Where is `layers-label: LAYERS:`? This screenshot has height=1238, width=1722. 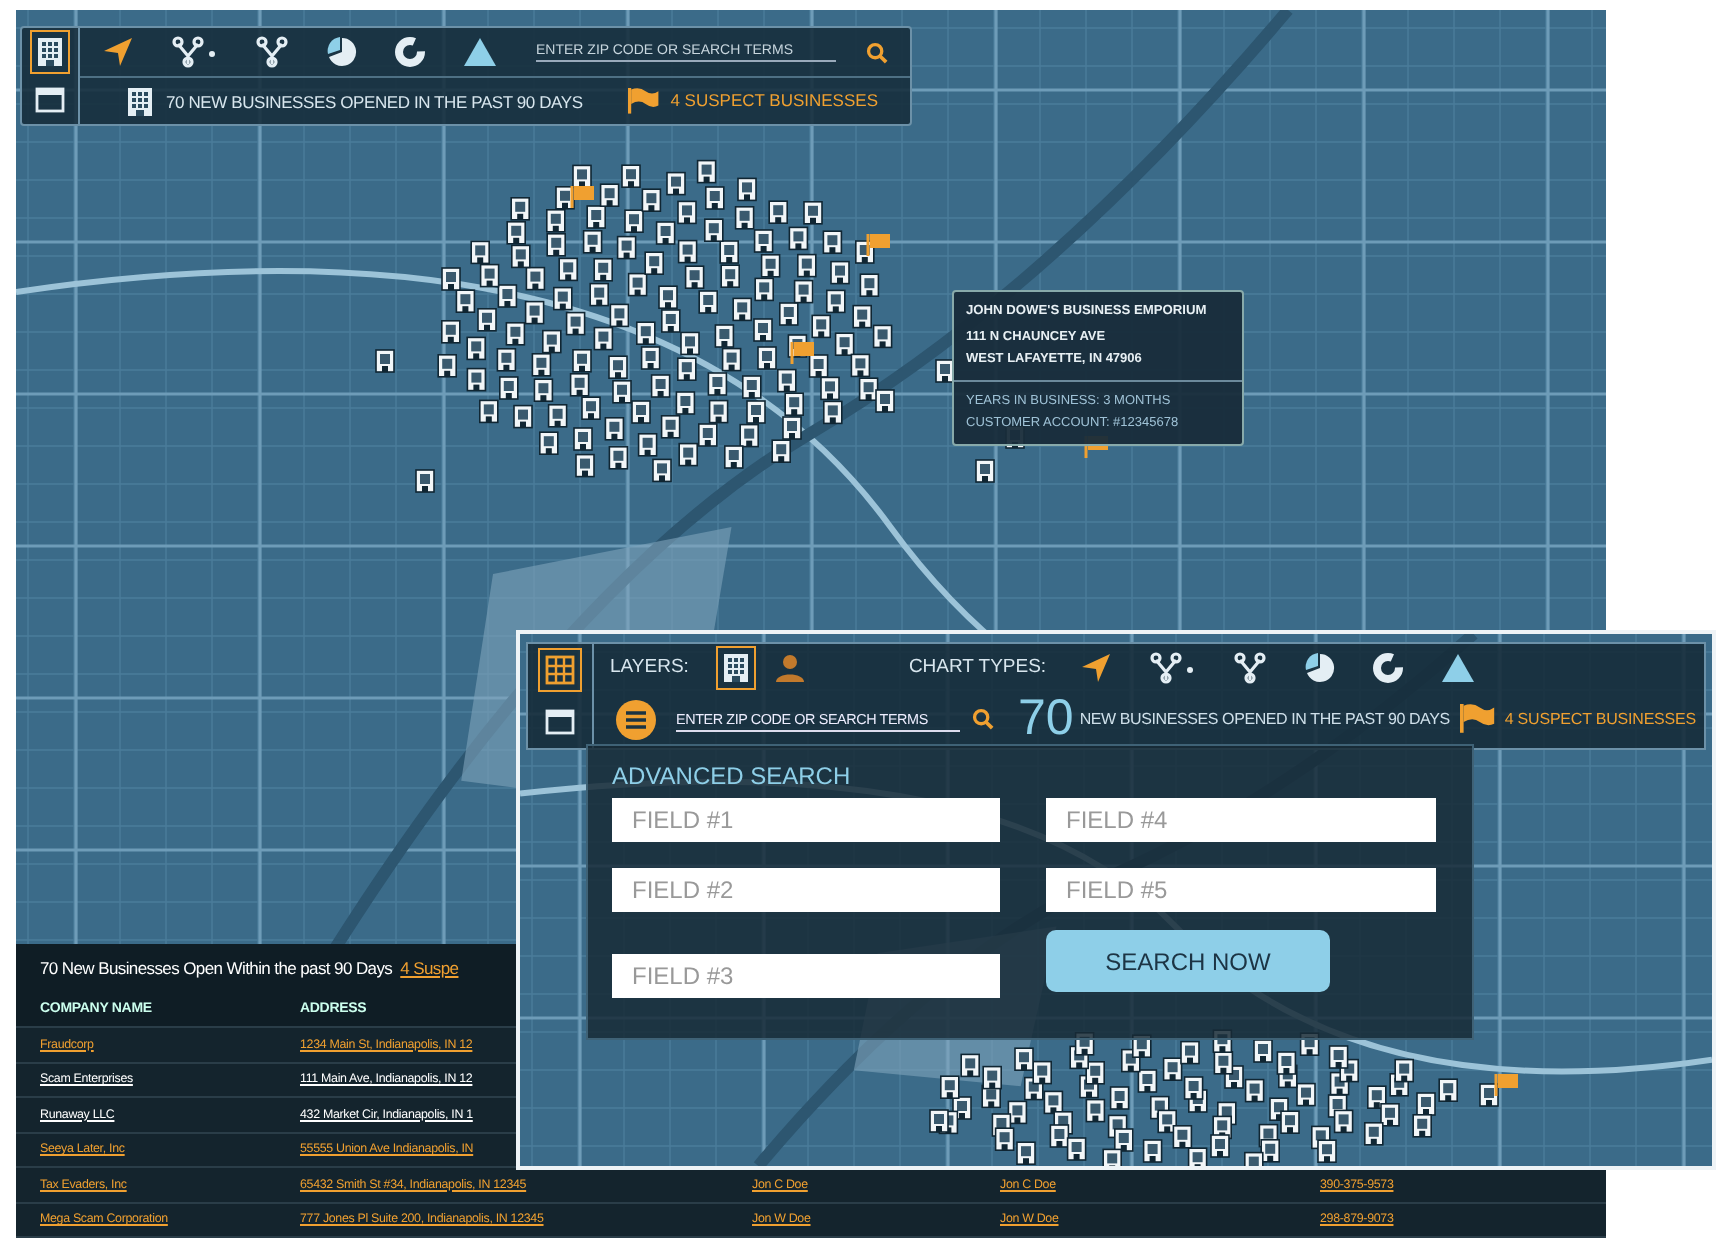 layers-label: LAYERS: is located at coordinates (649, 667).